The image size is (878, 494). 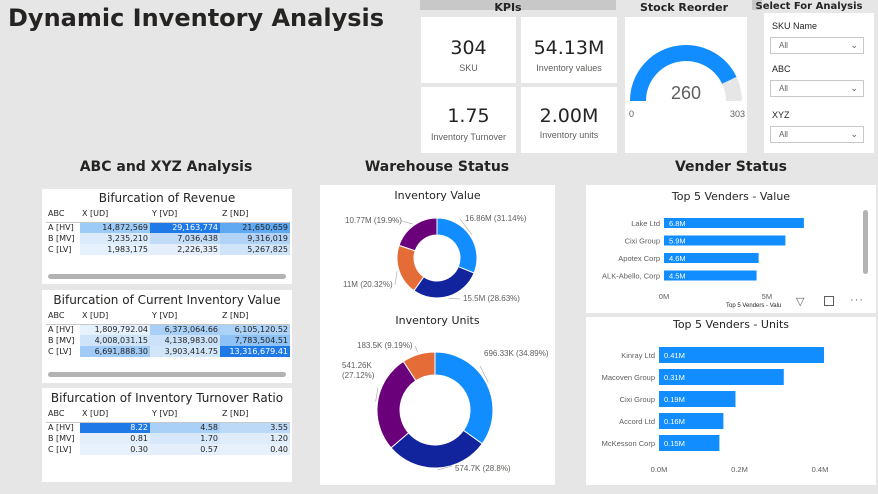 I want to click on bar-data-label: 4.5M, so click(x=677, y=276).